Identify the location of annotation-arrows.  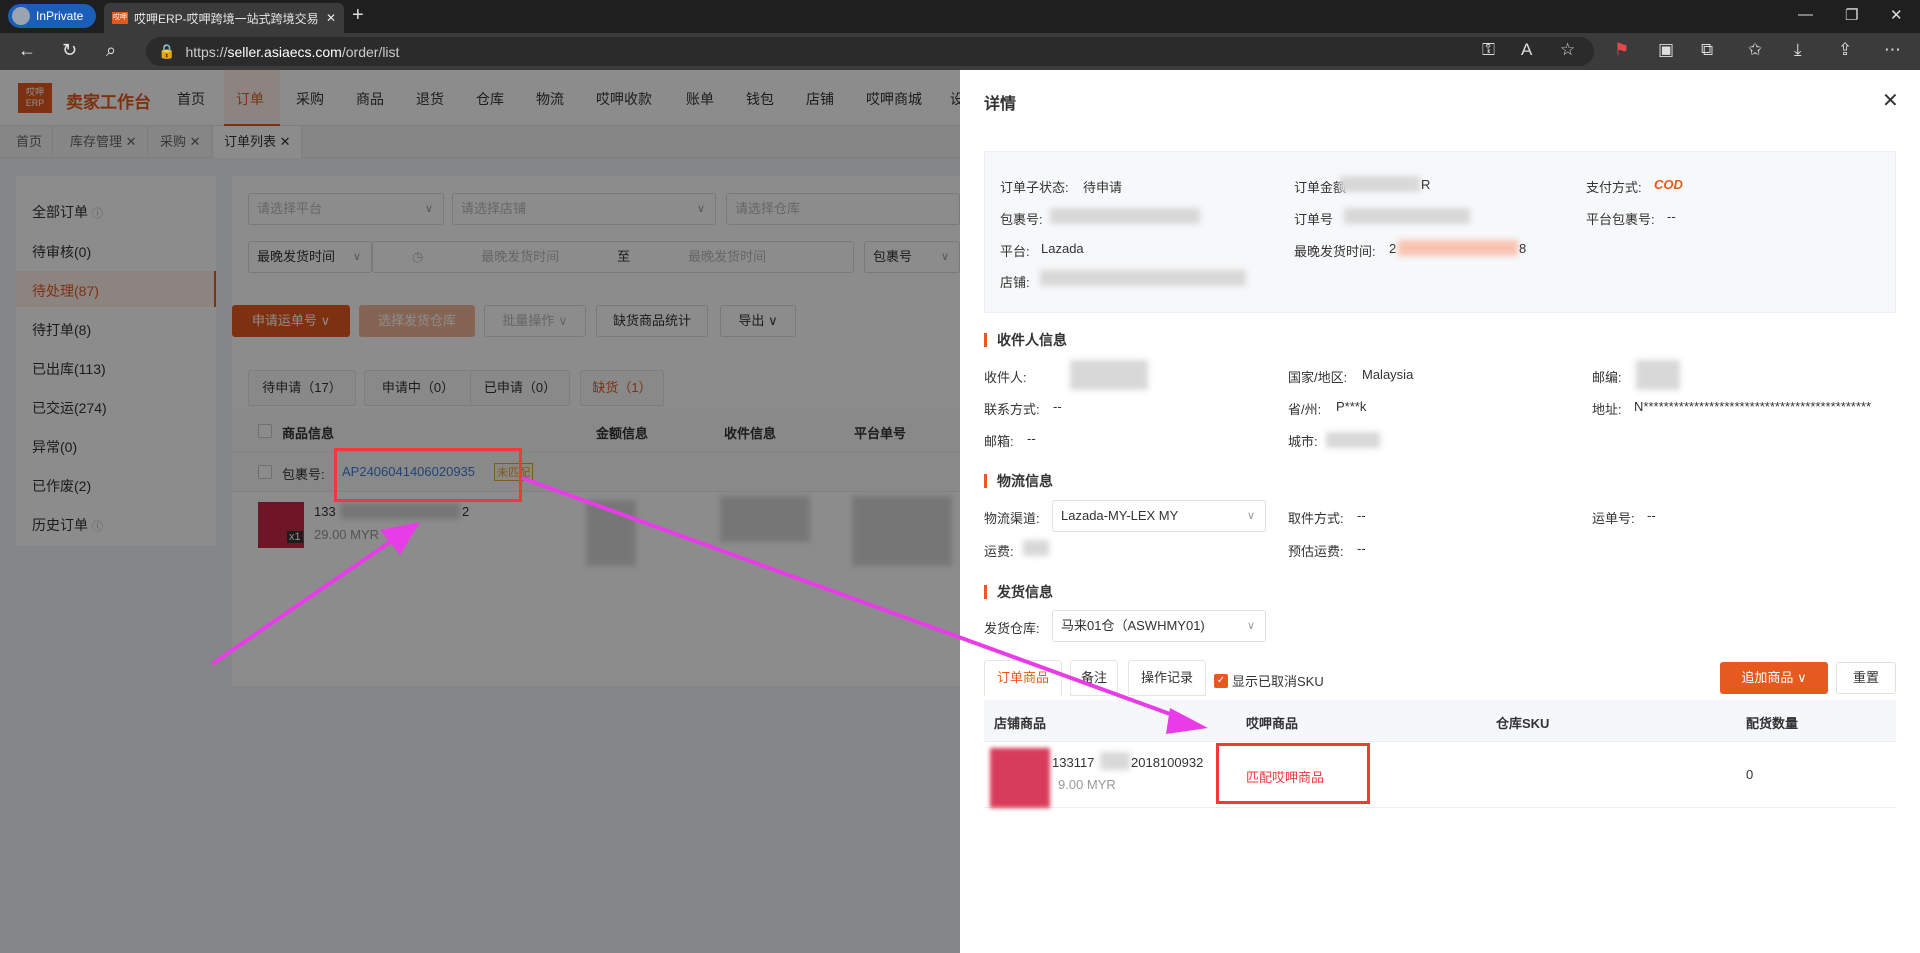
(709, 605).